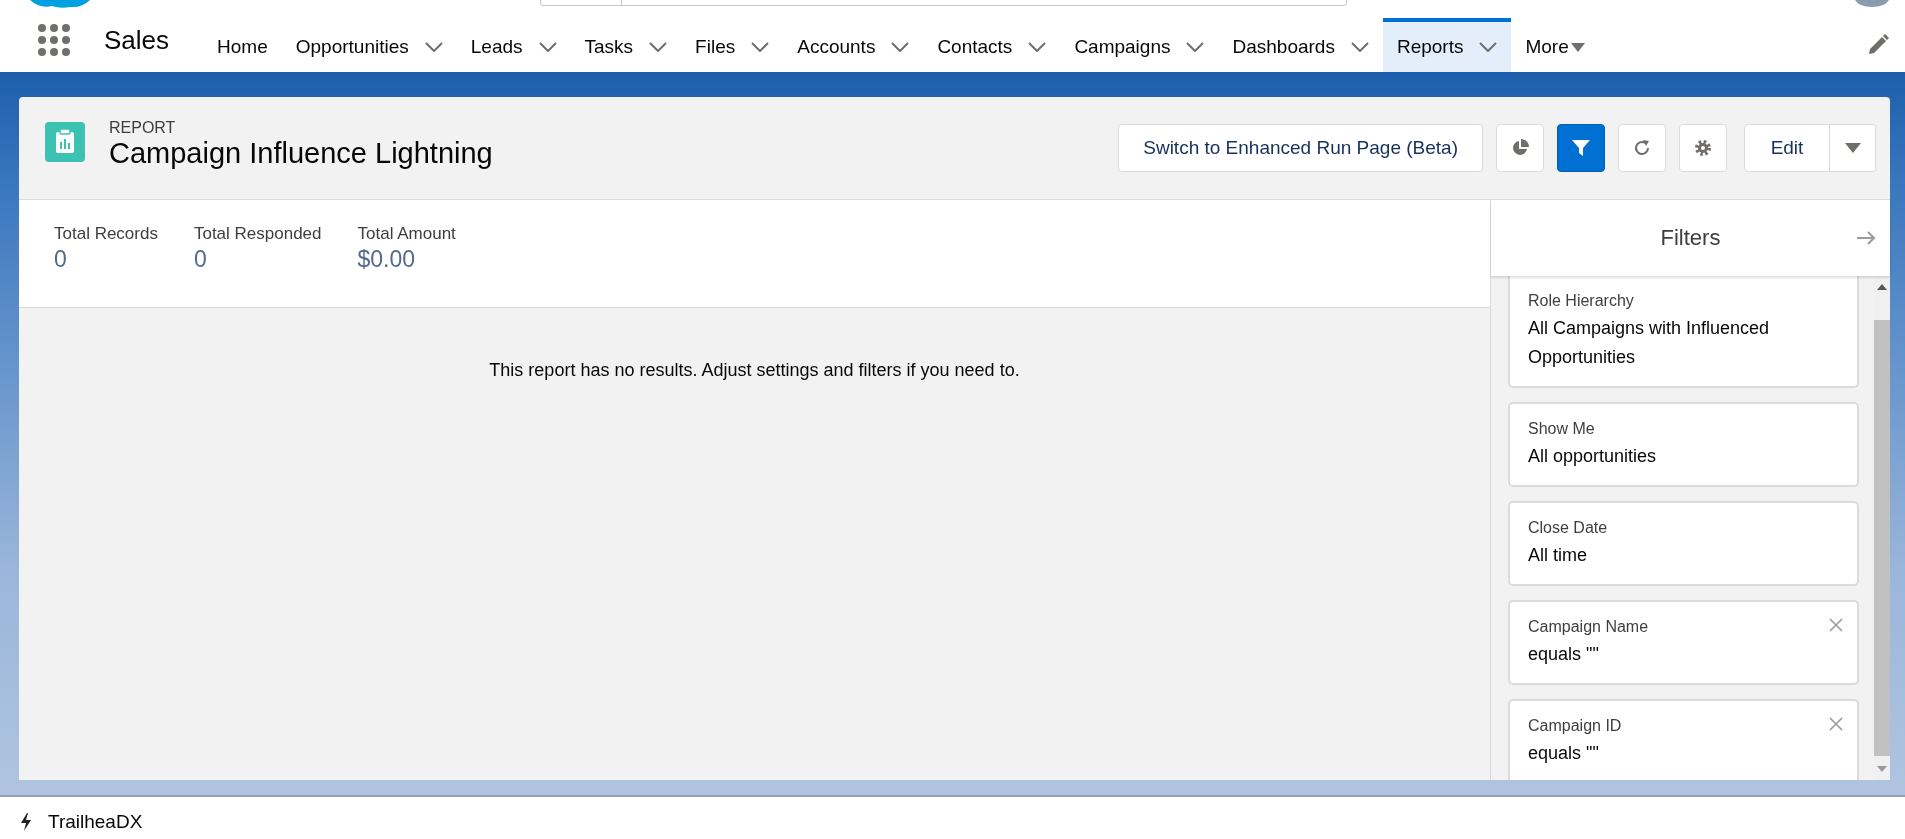  I want to click on filter-label: Show Me, so click(1561, 429).